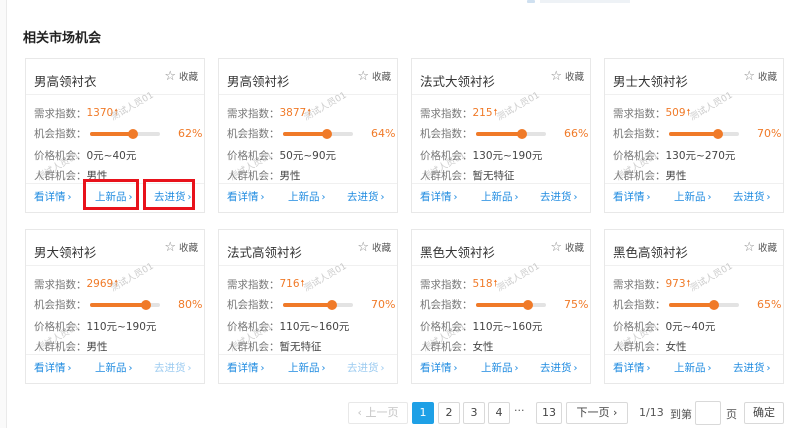  I want to click on page-1-button: 1, so click(423, 413).